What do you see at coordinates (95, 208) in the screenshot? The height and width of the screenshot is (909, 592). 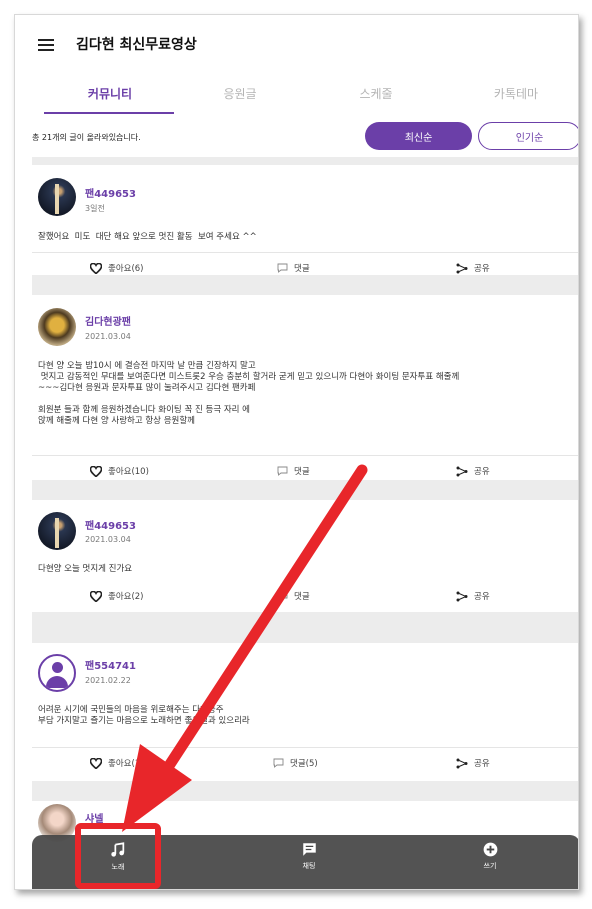 I see `post-date: 3일전` at bounding box center [95, 208].